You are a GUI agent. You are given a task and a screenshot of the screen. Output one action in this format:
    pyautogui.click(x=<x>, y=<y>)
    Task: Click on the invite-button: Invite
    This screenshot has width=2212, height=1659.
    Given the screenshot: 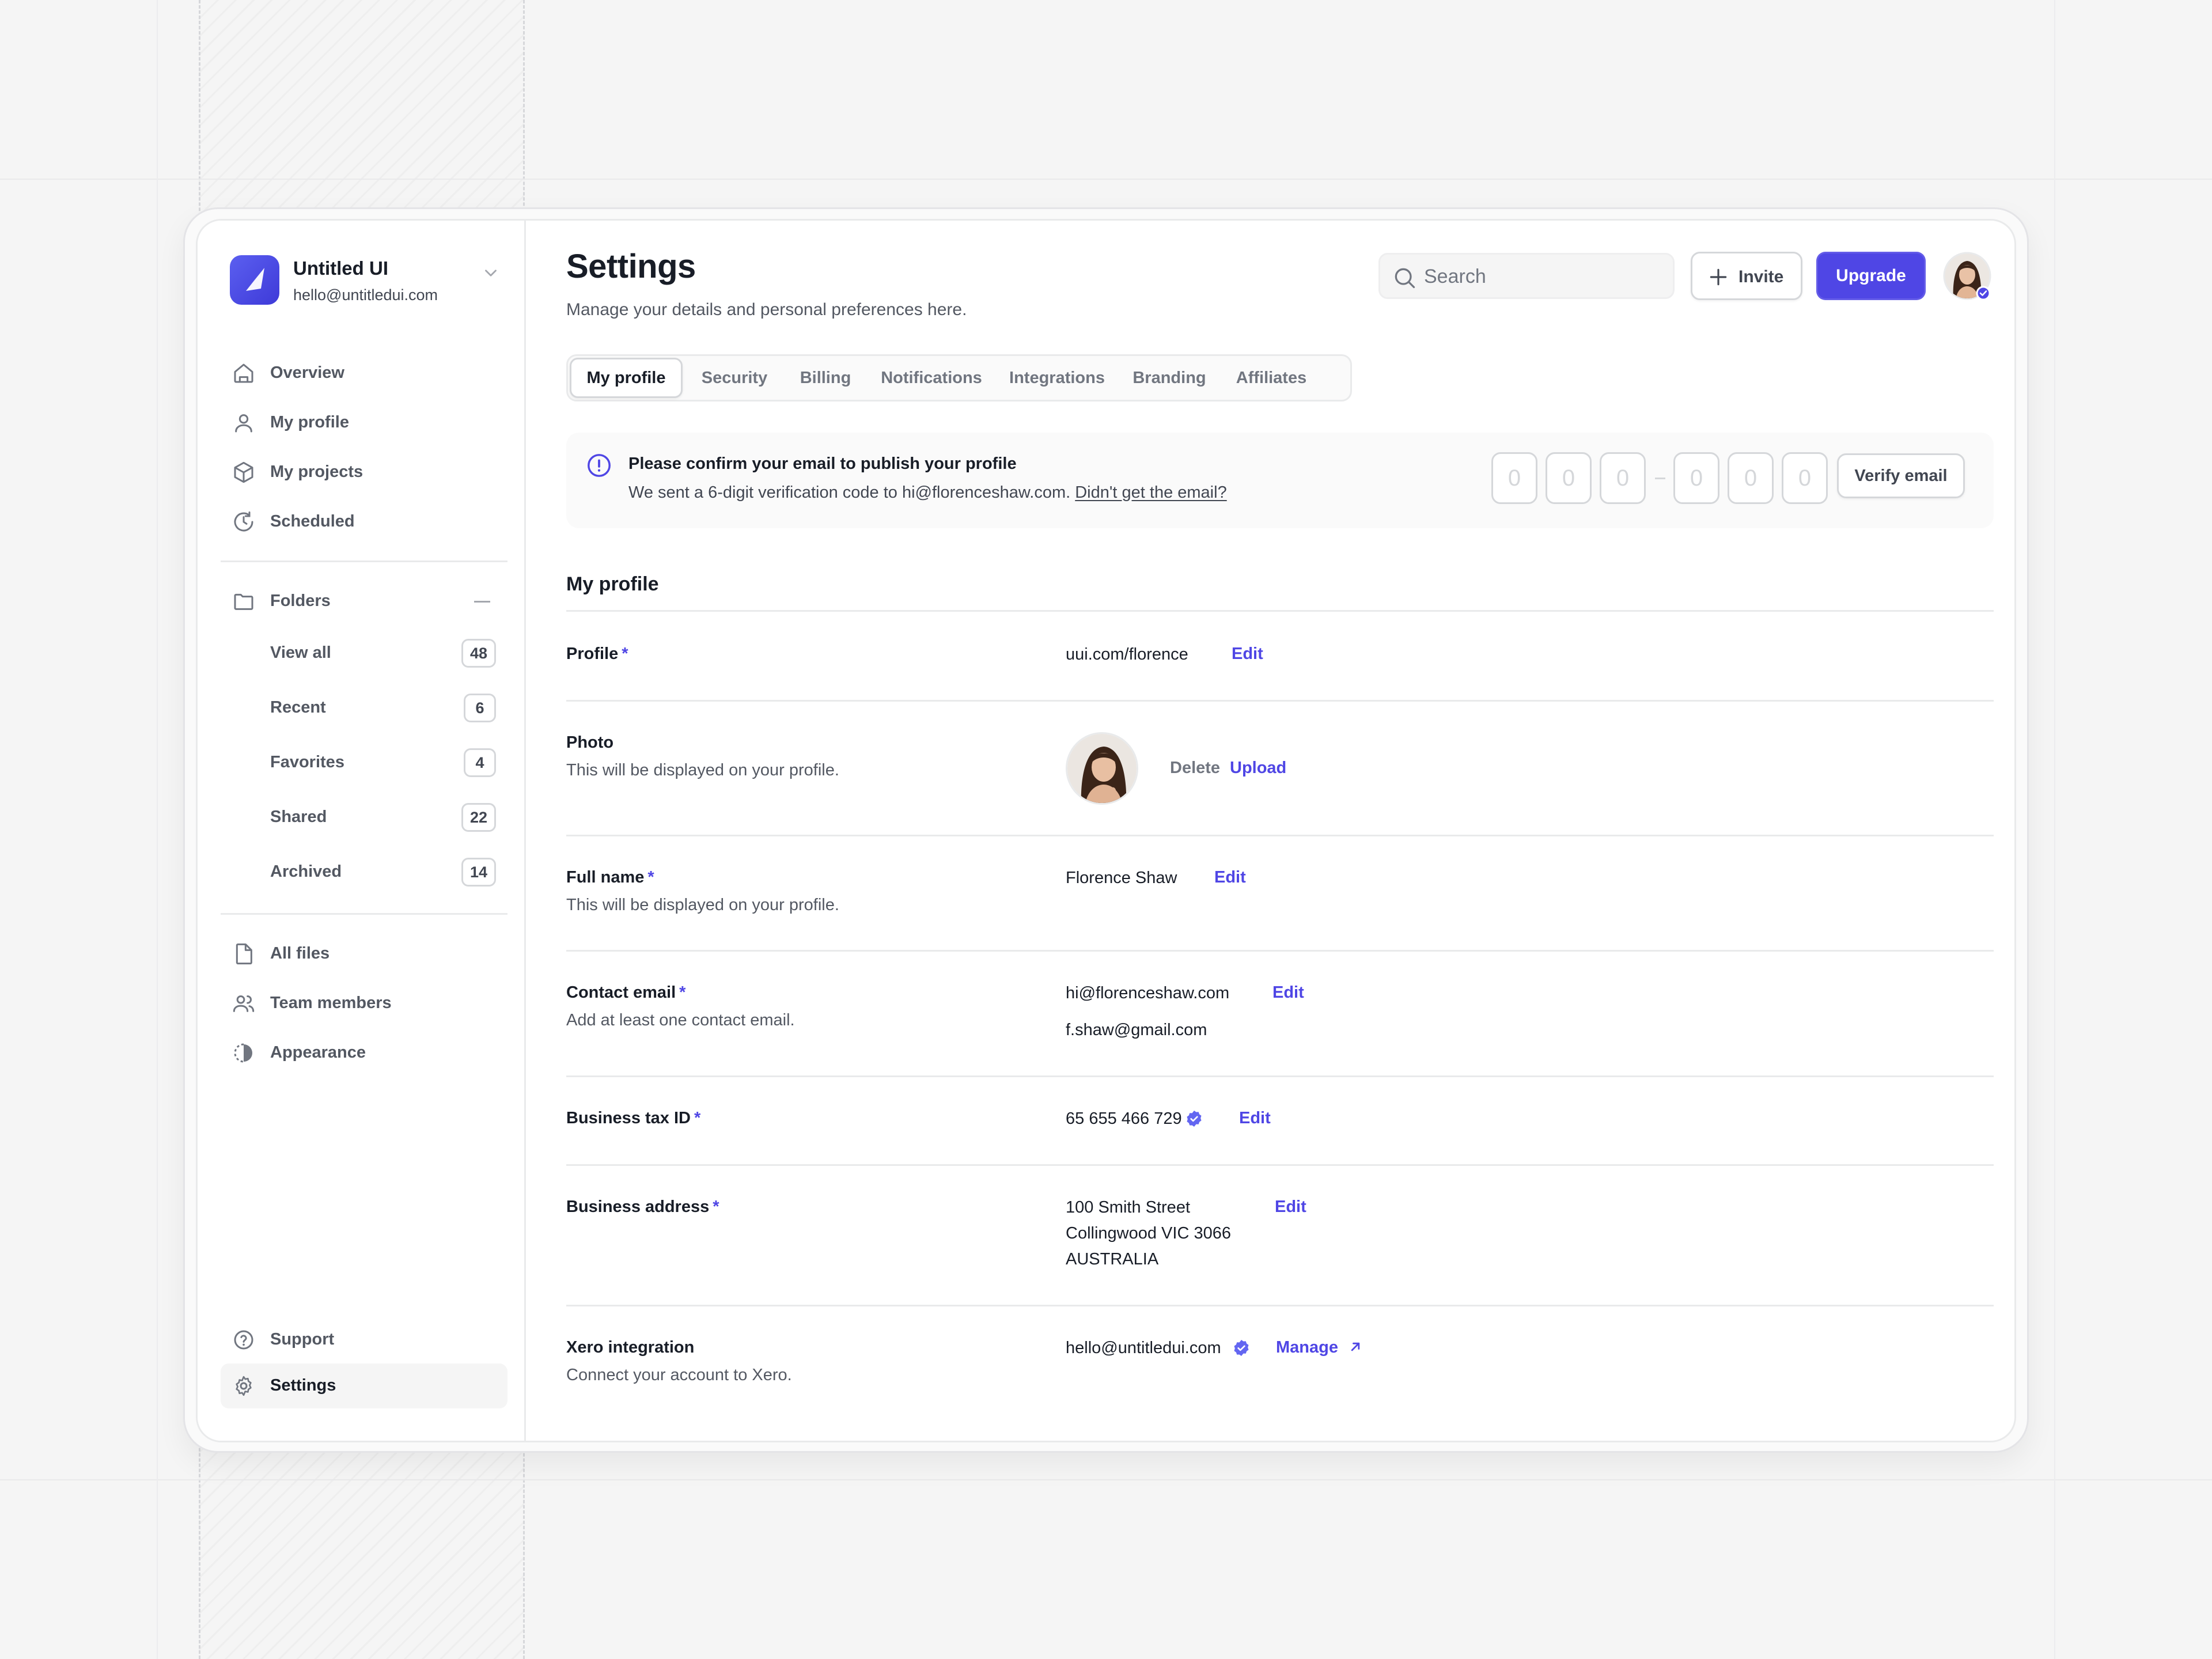 What is the action you would take?
    pyautogui.click(x=1746, y=276)
    